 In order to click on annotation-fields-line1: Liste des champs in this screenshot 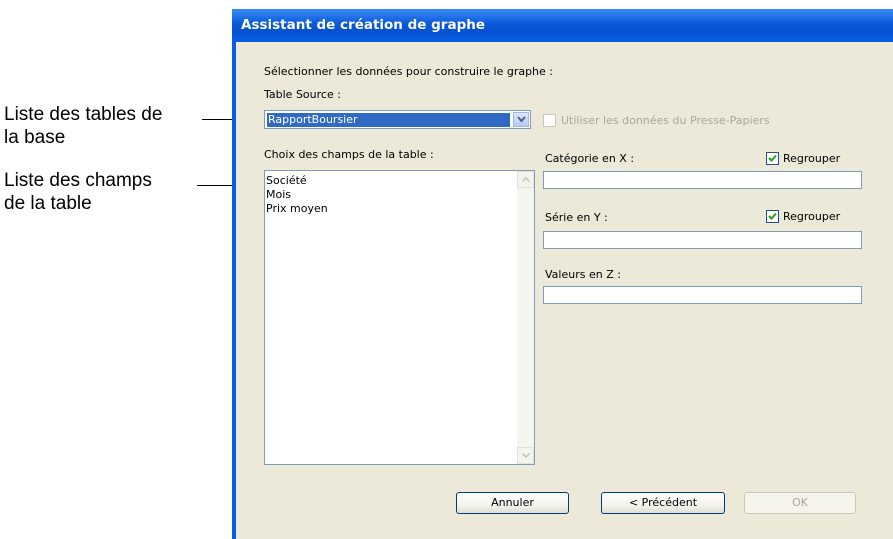, I will do `click(78, 180)`.